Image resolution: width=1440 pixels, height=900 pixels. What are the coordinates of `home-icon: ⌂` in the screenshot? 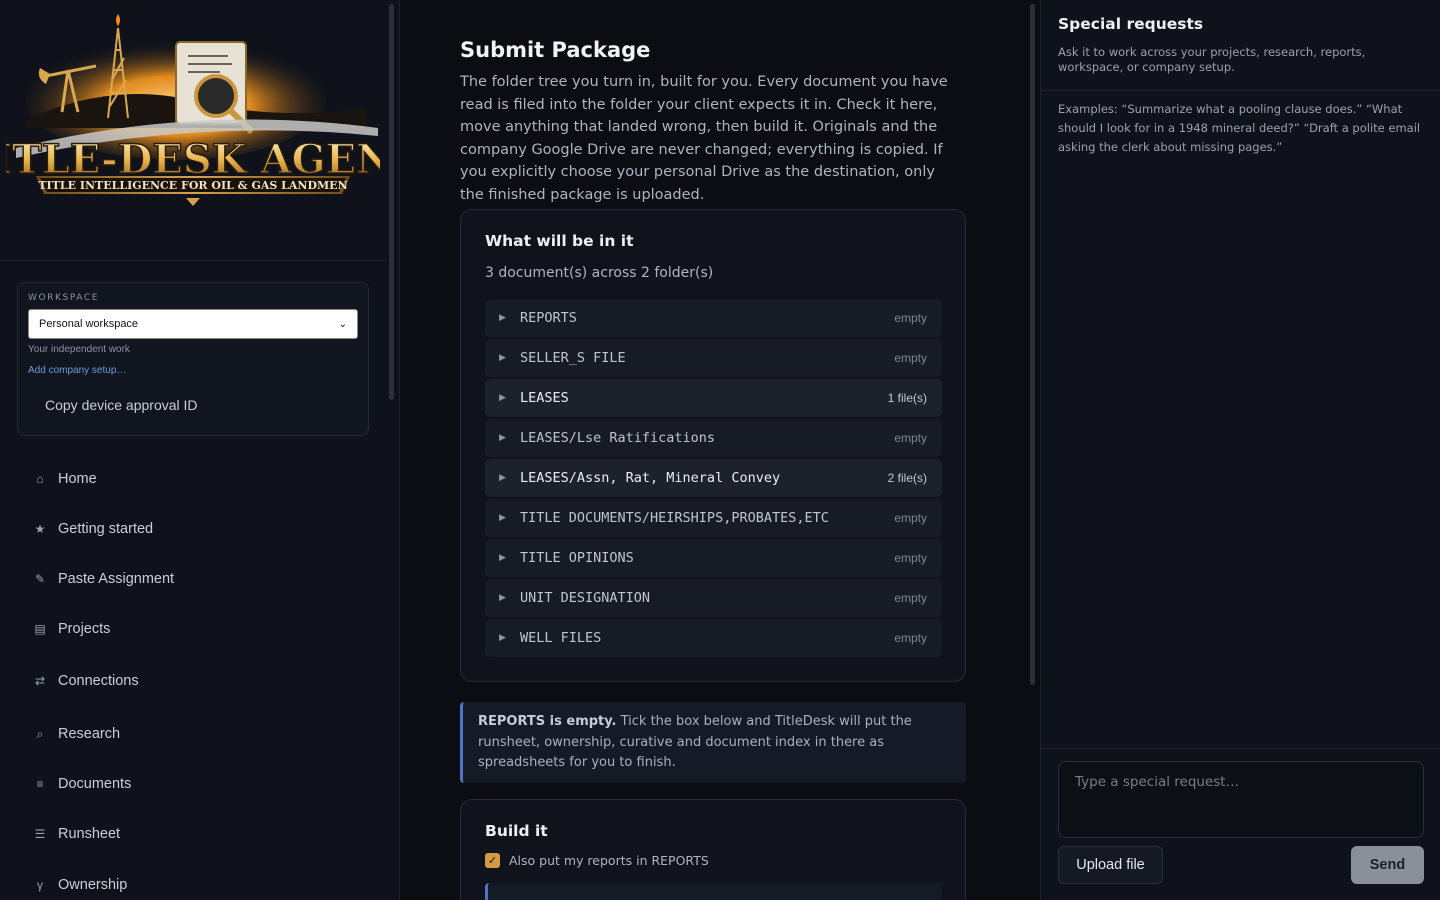 It's located at (40, 479).